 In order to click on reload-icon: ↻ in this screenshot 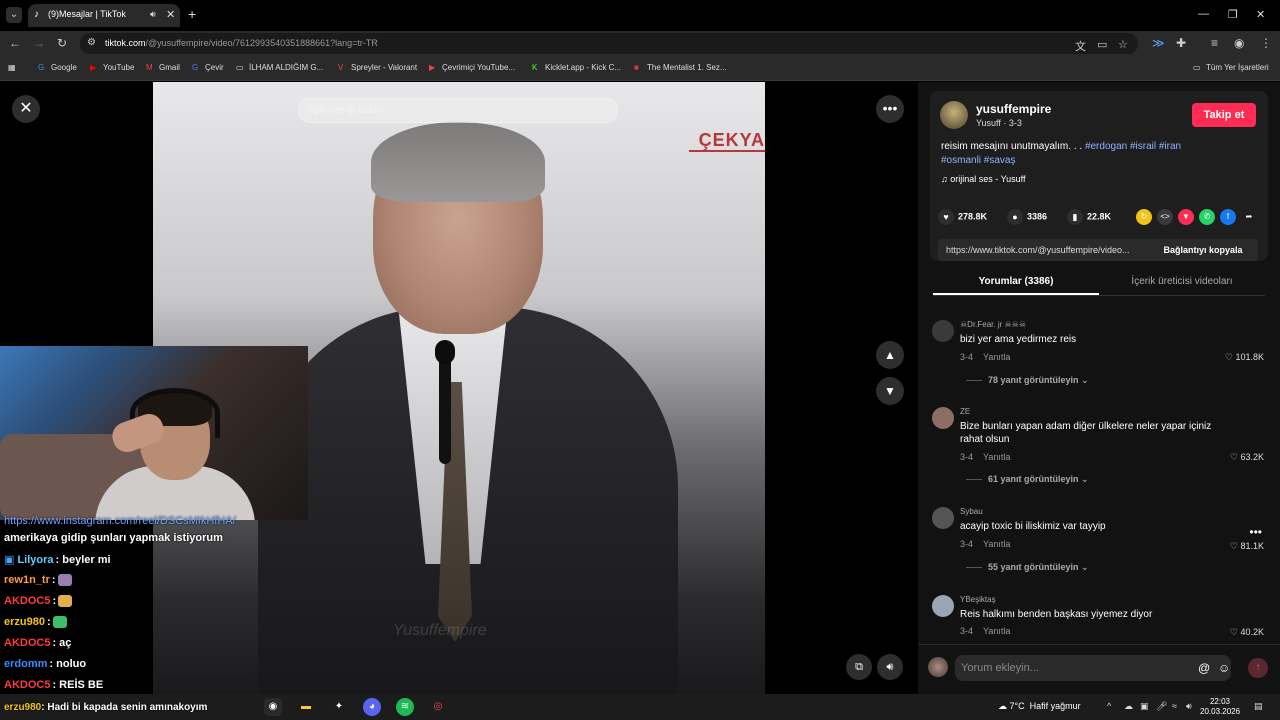, I will do `click(62, 43)`.